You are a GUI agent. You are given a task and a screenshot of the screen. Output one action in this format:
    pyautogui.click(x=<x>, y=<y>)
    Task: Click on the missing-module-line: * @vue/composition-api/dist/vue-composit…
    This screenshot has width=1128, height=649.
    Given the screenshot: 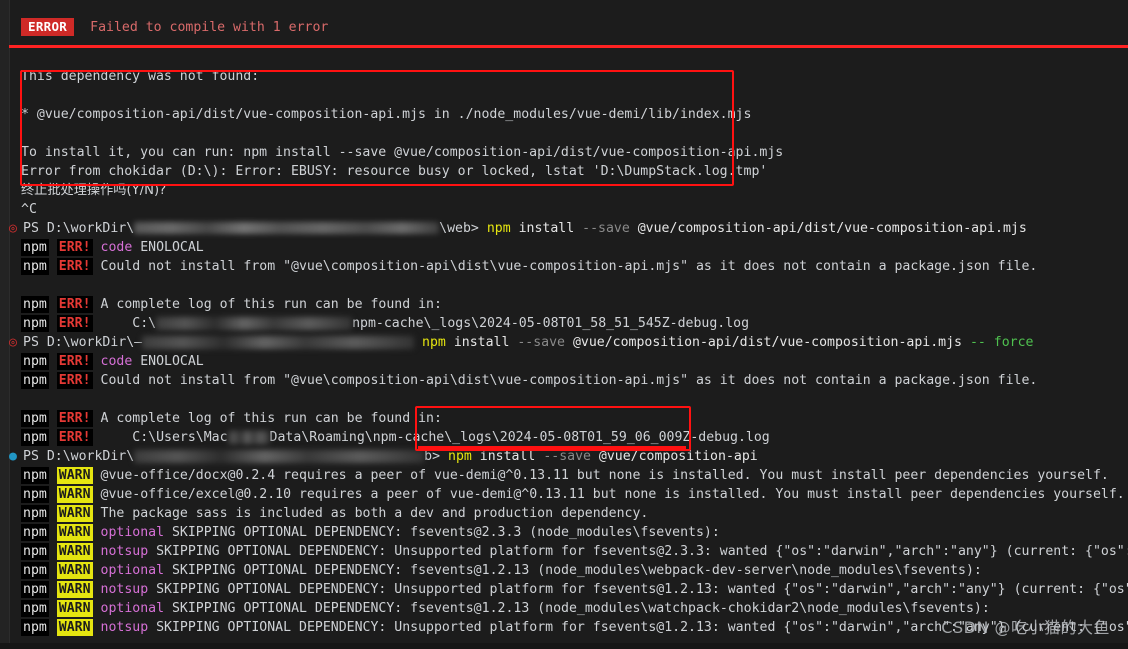 What is the action you would take?
    pyautogui.click(x=386, y=114)
    